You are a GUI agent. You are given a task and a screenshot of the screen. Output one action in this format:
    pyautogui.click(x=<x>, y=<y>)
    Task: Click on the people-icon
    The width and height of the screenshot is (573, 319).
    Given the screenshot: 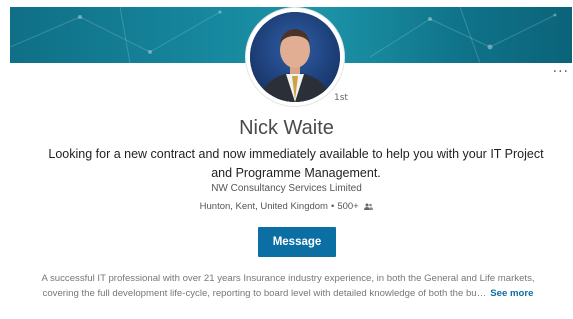 What is the action you would take?
    pyautogui.click(x=369, y=206)
    